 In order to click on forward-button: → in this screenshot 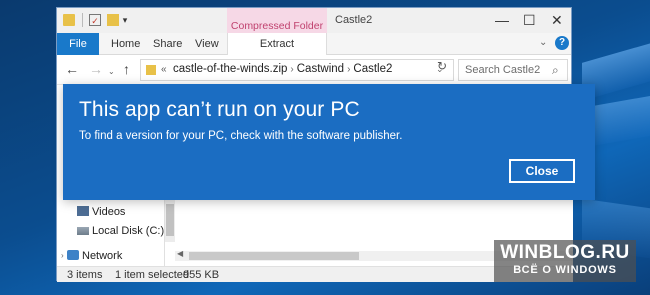, I will do `click(96, 69)`.